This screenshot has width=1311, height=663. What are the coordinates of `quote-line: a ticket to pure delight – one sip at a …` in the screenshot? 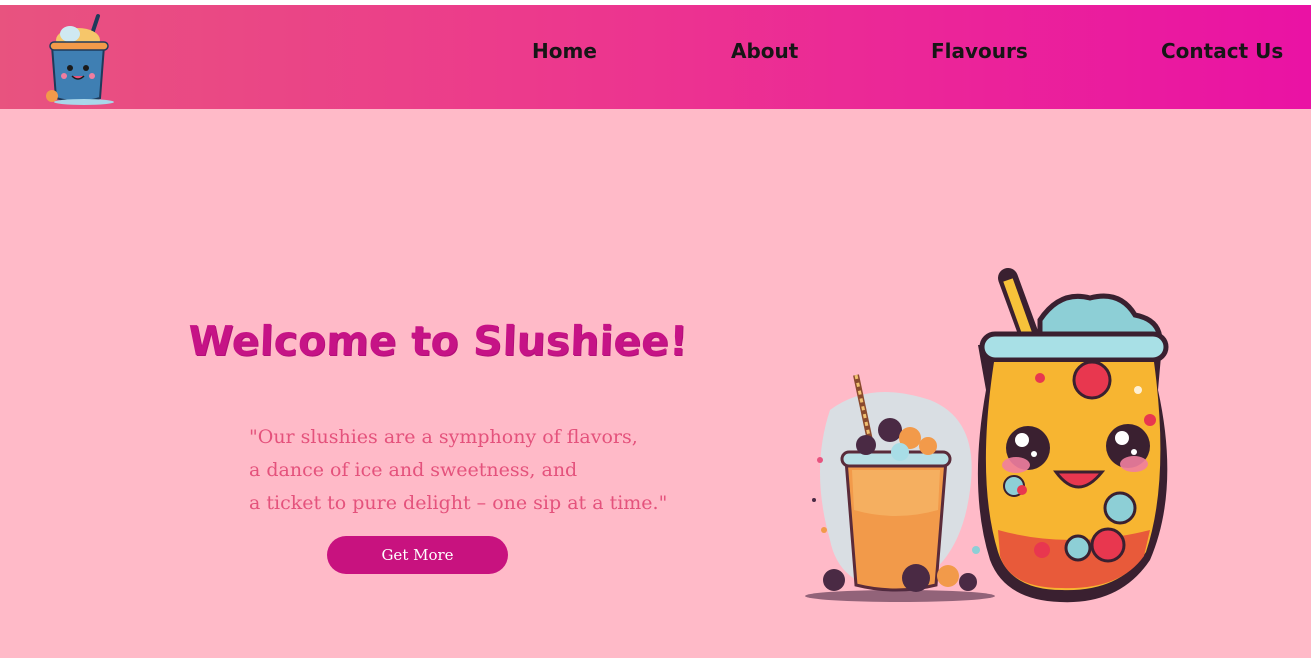 It's located at (458, 503).